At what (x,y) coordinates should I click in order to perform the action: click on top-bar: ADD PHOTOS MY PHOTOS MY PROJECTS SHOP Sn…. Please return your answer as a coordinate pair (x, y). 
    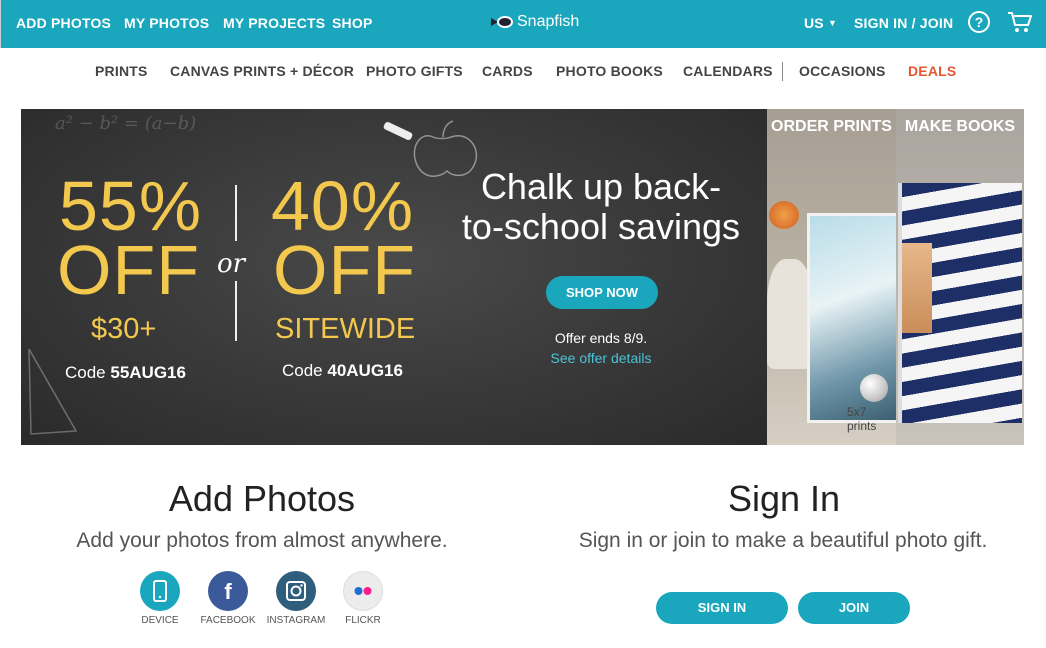
    Looking at the image, I should click on (523, 24).